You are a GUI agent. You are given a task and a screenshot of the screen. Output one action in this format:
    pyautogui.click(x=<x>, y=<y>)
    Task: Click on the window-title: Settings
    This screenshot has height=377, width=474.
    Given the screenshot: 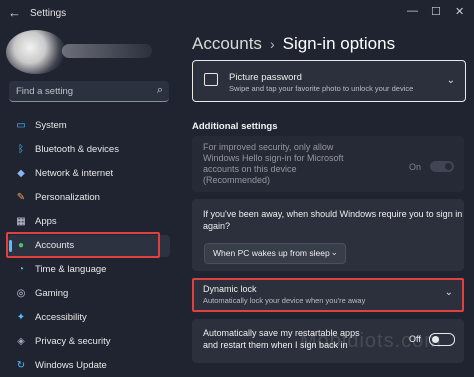 What is the action you would take?
    pyautogui.click(x=48, y=13)
    